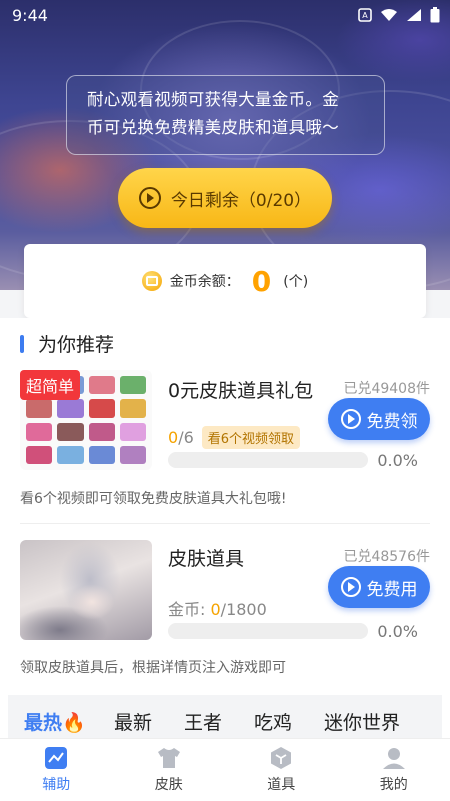 The width and height of the screenshot is (450, 801). I want to click on notice-box: 耐心观看视频可获得大量金币。金 币可兑换免费精美皮肤和道具哦～, so click(225, 115).